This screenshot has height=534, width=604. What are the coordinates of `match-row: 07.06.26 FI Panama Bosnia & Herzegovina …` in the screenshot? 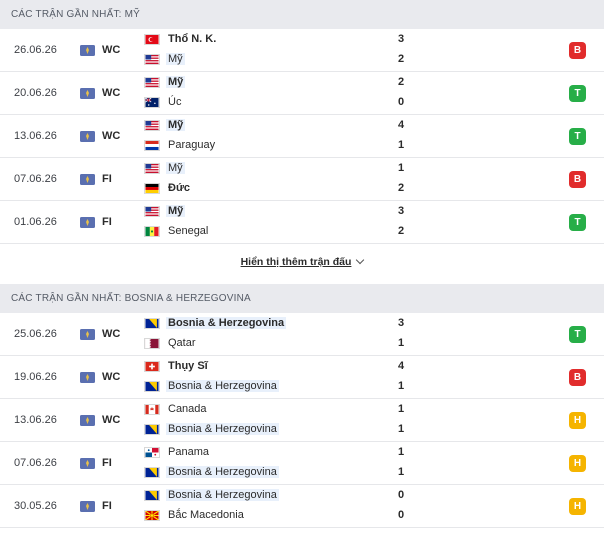 It's located at (302, 463).